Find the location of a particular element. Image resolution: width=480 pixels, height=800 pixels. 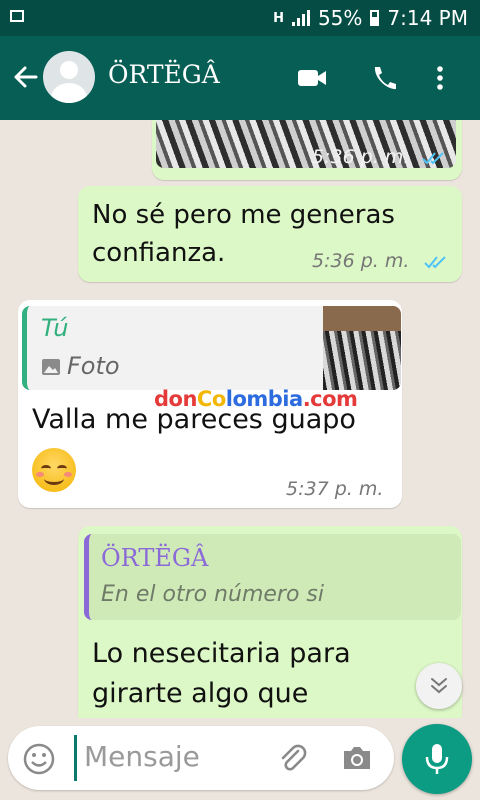

contact-name: ÖRTËGÂ is located at coordinates (164, 74).